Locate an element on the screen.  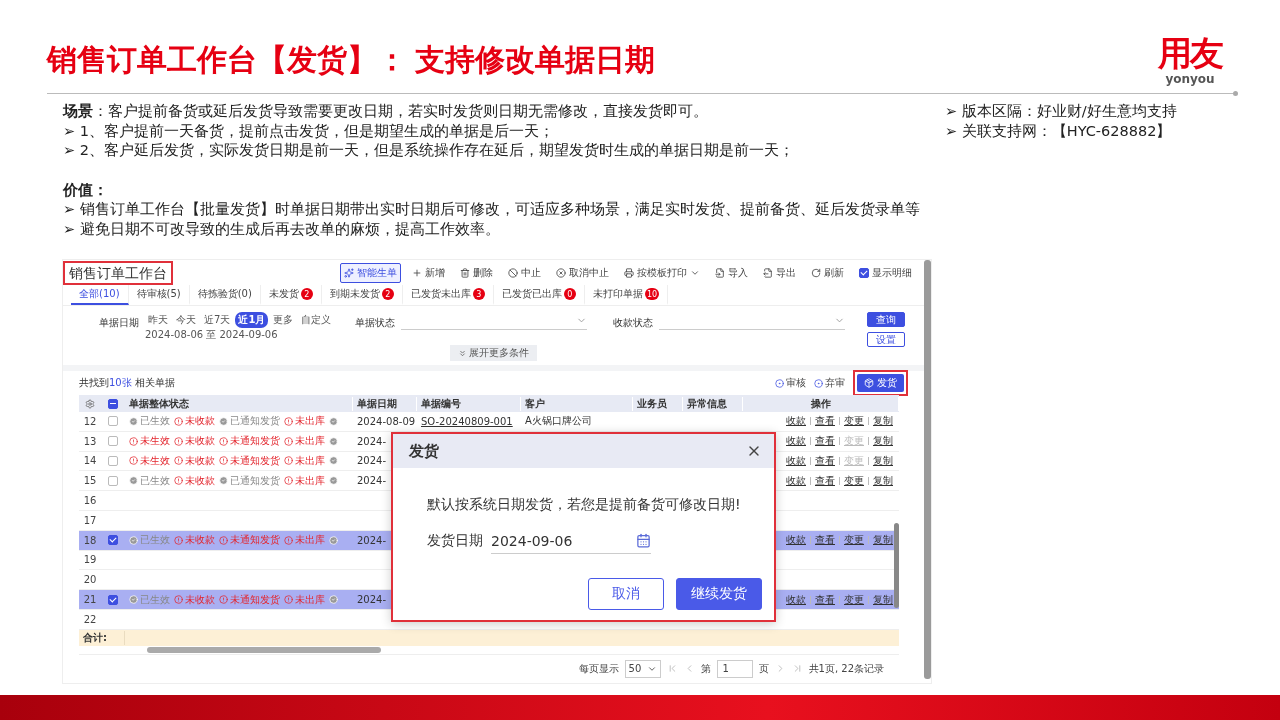
bullet-text: ➢ 避免日期不可改导致的生成后再去改单的麻烦，提高工作效率。 is located at coordinates (281, 229).